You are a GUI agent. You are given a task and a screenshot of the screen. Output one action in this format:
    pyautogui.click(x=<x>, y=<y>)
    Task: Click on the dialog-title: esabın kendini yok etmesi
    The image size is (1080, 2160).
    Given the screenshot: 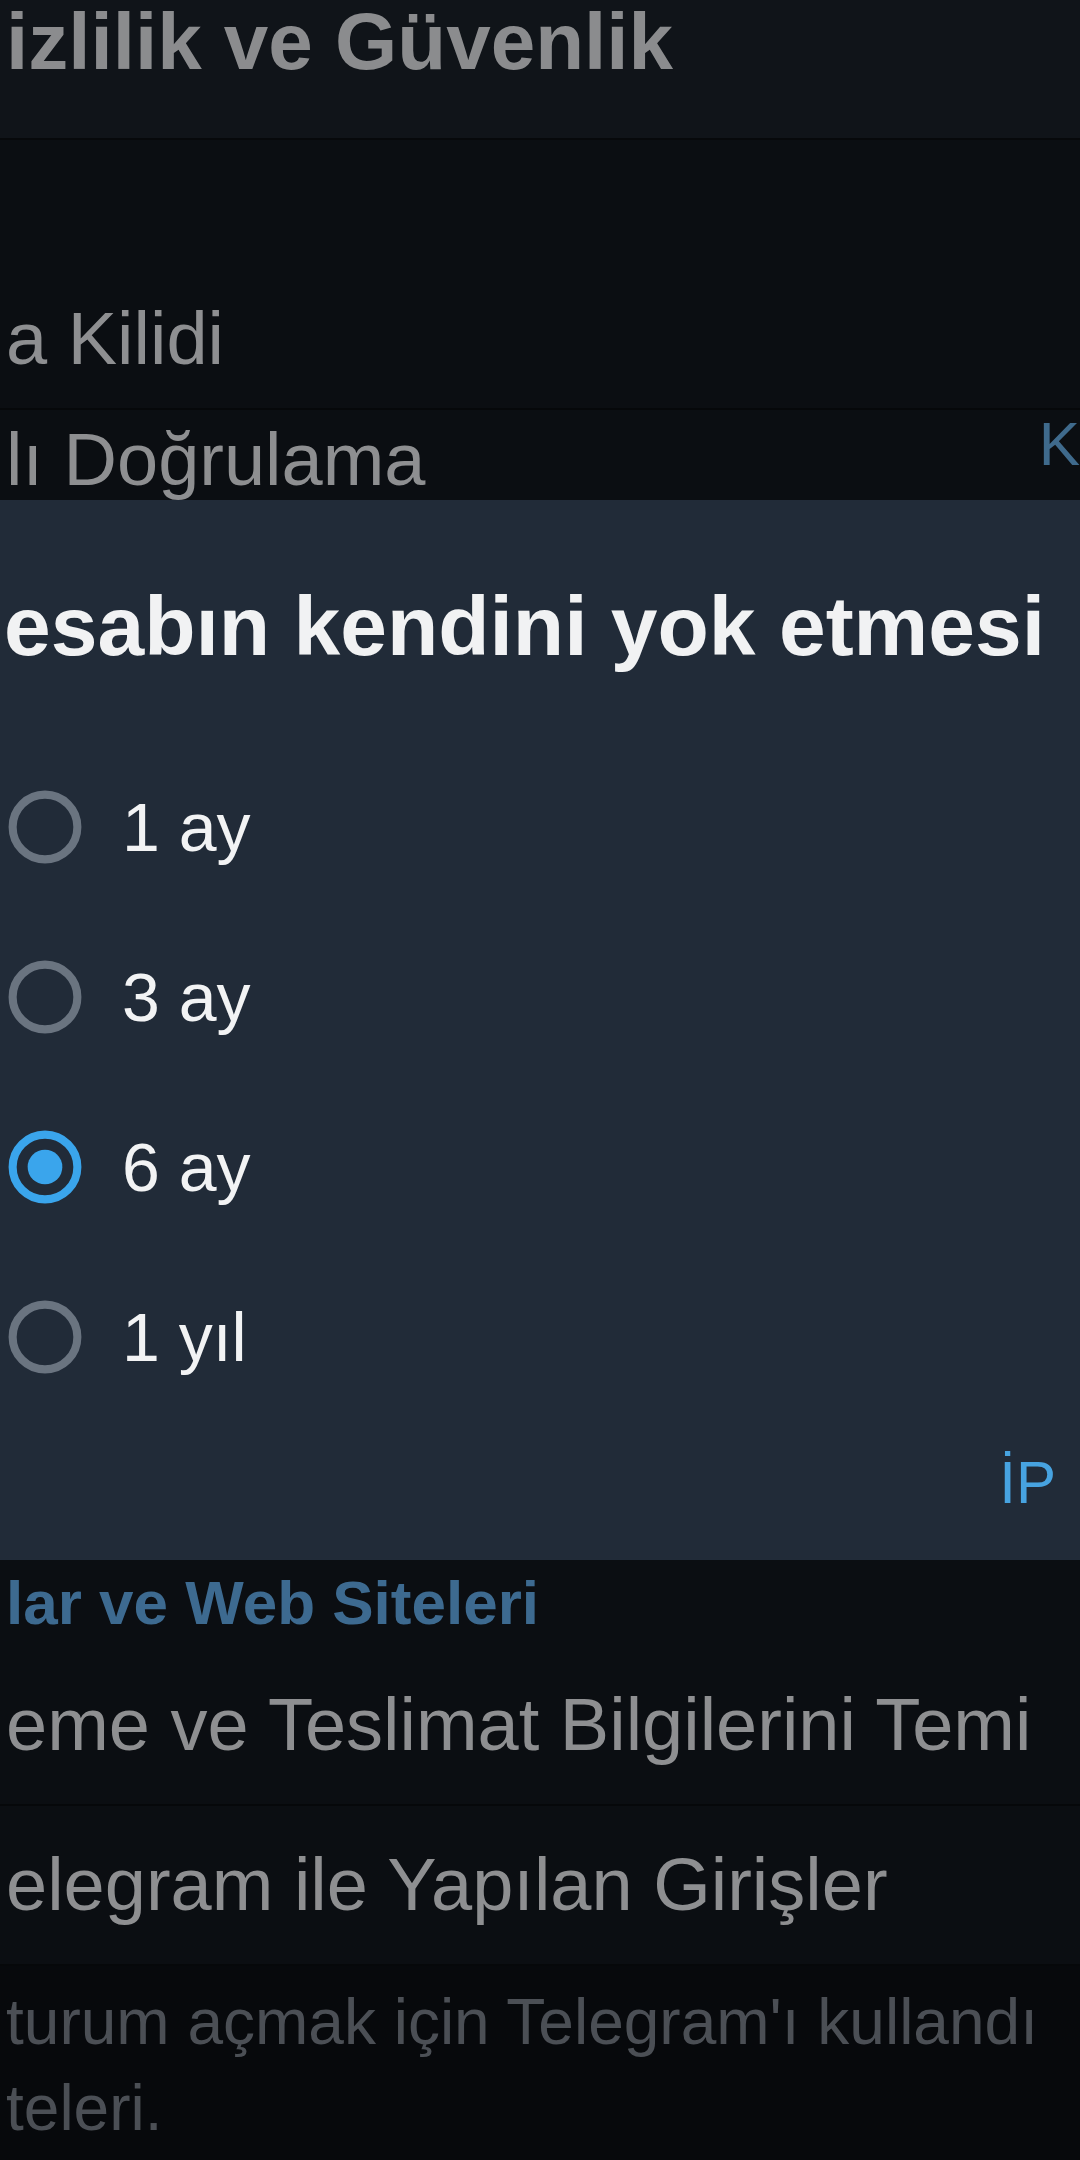 What is the action you would take?
    pyautogui.click(x=524, y=626)
    